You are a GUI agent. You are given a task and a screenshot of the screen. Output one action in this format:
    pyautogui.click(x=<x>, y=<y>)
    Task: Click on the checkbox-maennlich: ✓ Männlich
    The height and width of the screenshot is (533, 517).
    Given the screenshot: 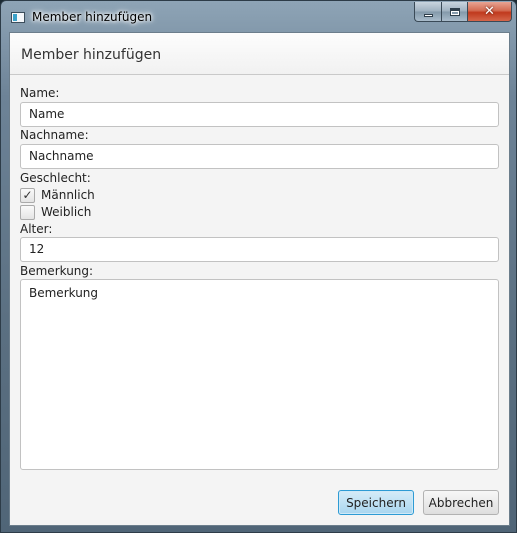 What is the action you would take?
    pyautogui.click(x=57, y=195)
    